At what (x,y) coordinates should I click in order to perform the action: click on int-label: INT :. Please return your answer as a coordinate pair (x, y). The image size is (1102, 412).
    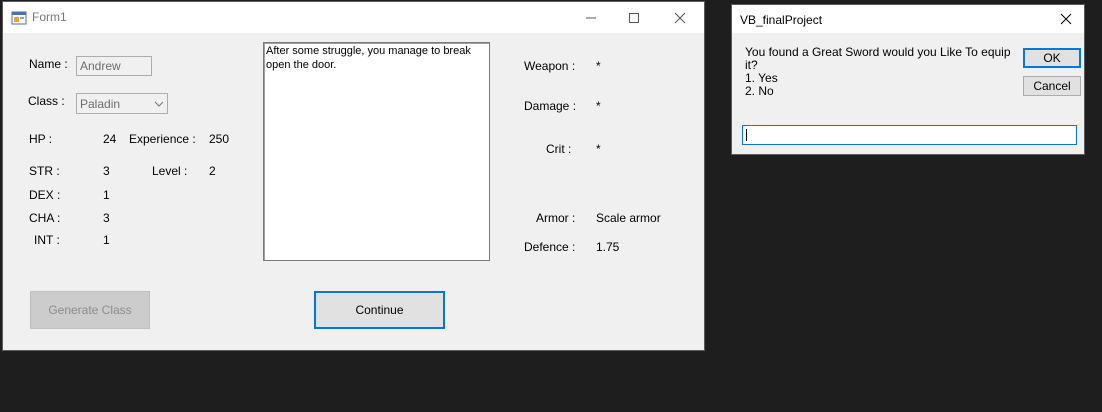
    Looking at the image, I should click on (47, 240).